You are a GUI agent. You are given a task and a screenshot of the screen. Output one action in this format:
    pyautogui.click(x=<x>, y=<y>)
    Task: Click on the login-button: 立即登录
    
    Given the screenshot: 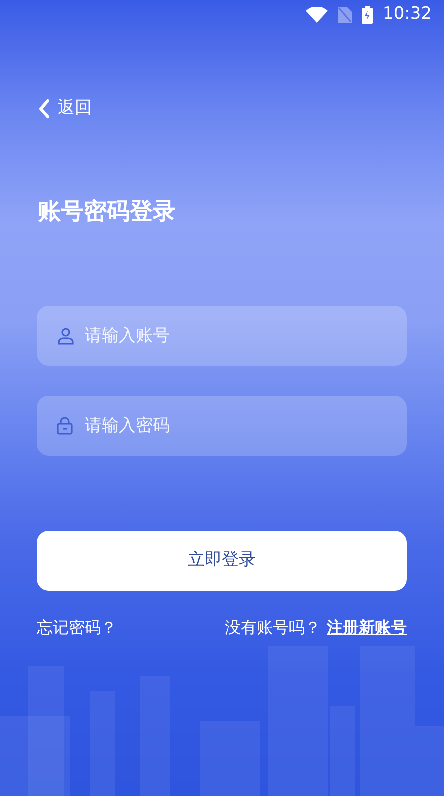 What is the action you would take?
    pyautogui.click(x=222, y=560)
    